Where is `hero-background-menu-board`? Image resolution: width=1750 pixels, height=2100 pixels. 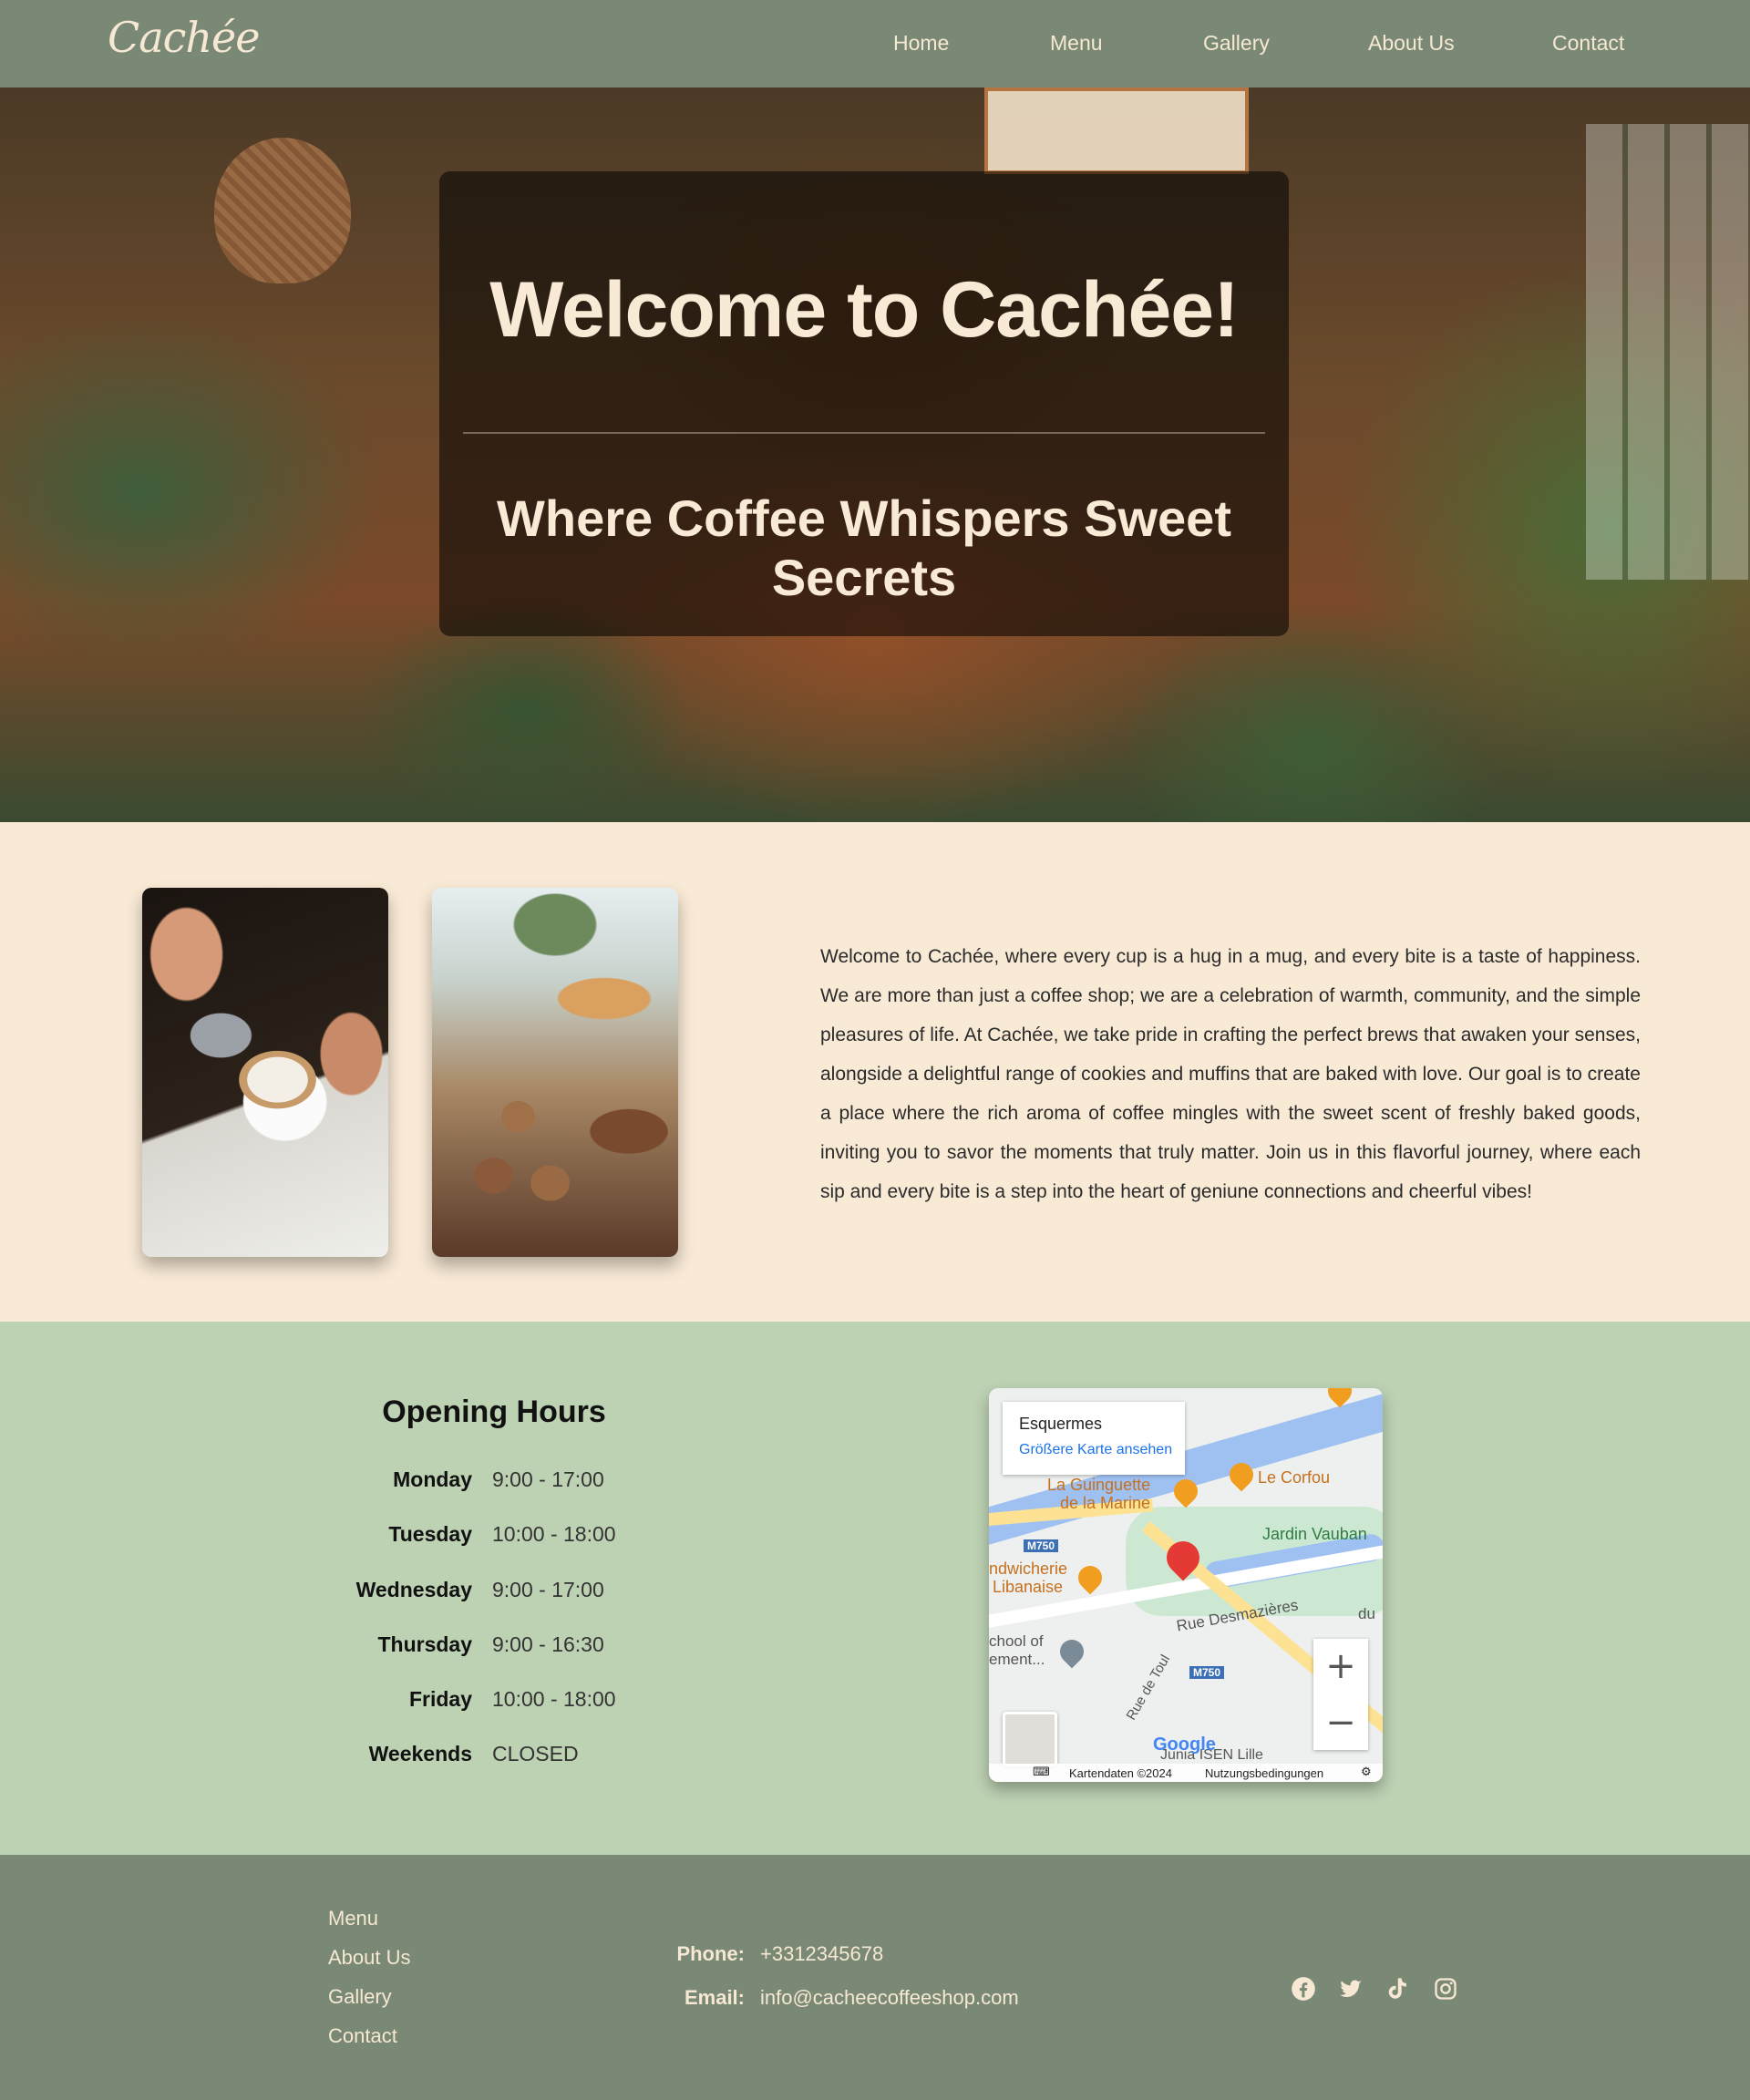 hero-background-menu-board is located at coordinates (1116, 131).